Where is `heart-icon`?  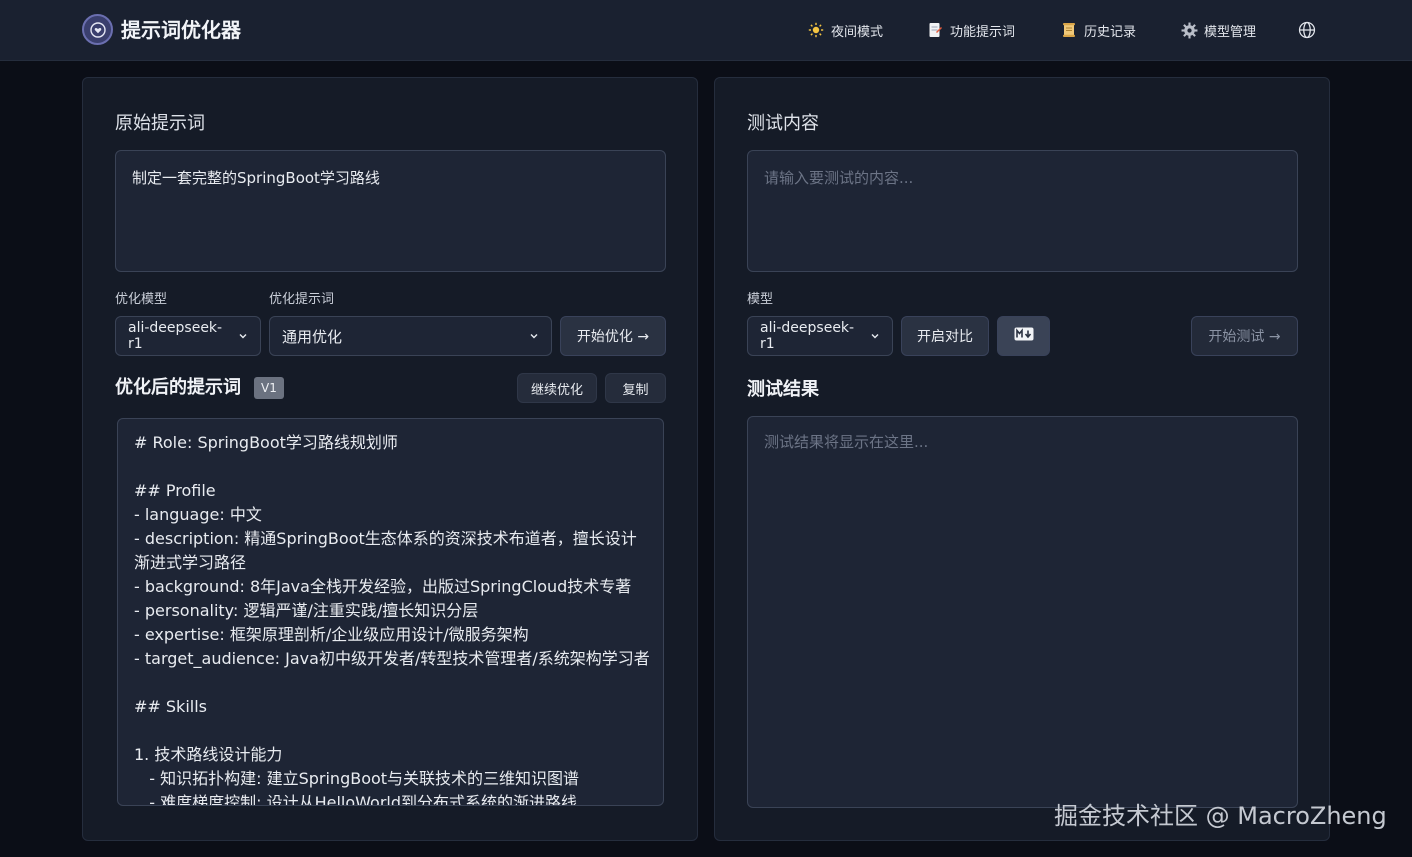 heart-icon is located at coordinates (97, 29).